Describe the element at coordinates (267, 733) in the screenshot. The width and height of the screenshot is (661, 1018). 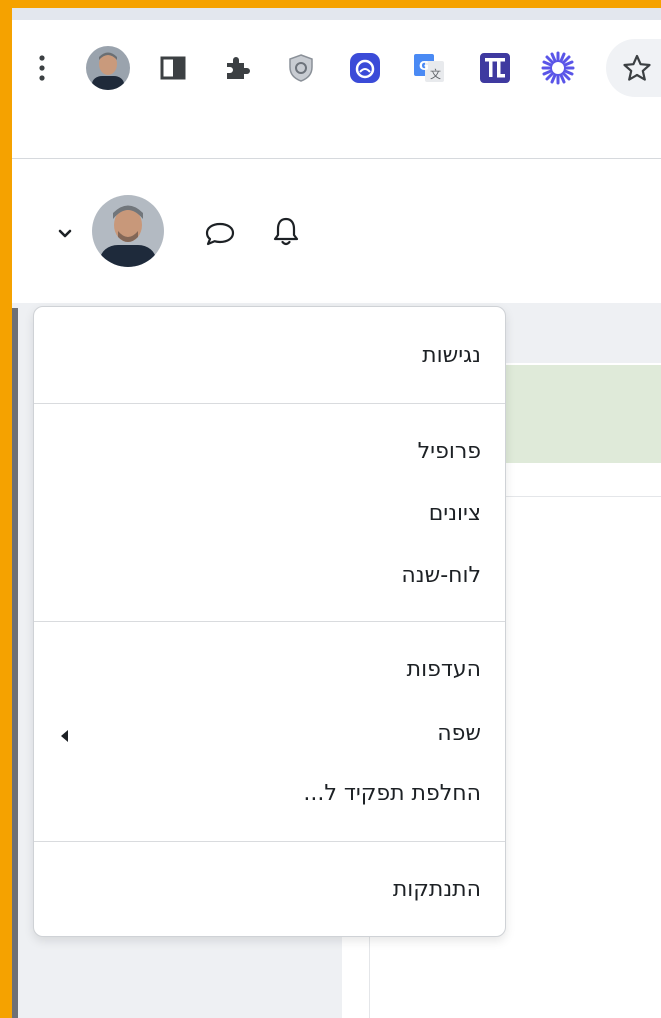
I see `menu-item-language: שפה` at that location.